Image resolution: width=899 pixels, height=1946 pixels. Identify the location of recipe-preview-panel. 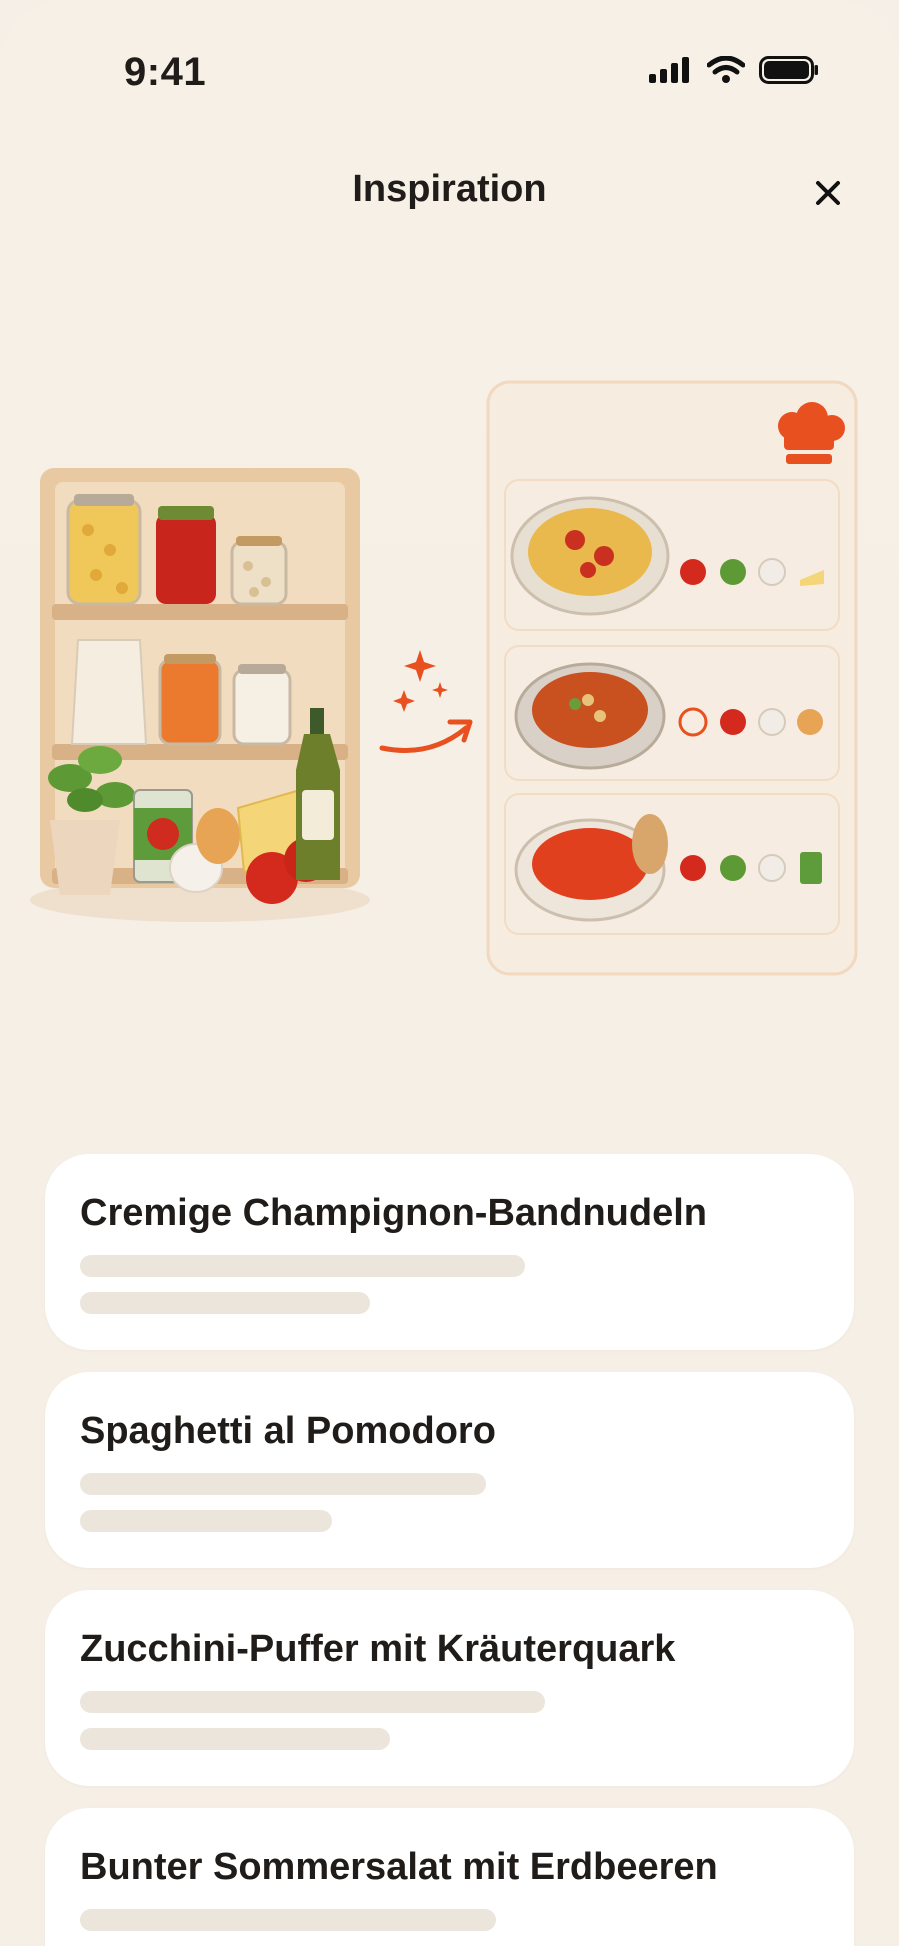
(672, 678).